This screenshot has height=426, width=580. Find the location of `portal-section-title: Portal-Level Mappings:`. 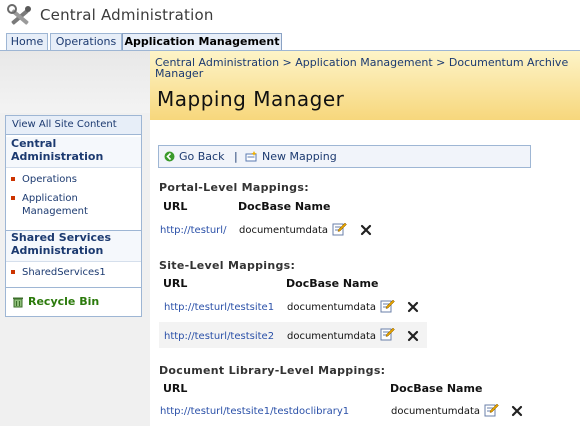

portal-section-title: Portal-Level Mappings: is located at coordinates (234, 187).